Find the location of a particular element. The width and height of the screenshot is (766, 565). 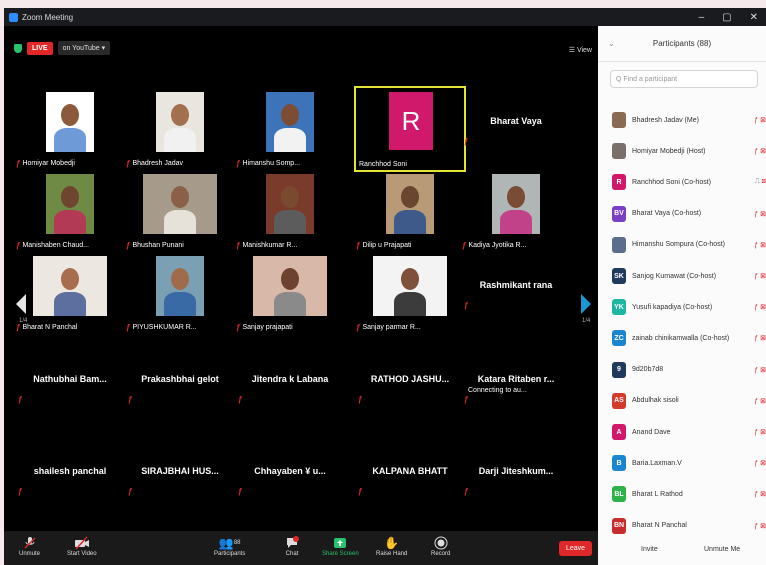

participant-list-item: YK Yusufi kapadiya (Co-host) ƒ ⊠ is located at coordinates (689, 307).